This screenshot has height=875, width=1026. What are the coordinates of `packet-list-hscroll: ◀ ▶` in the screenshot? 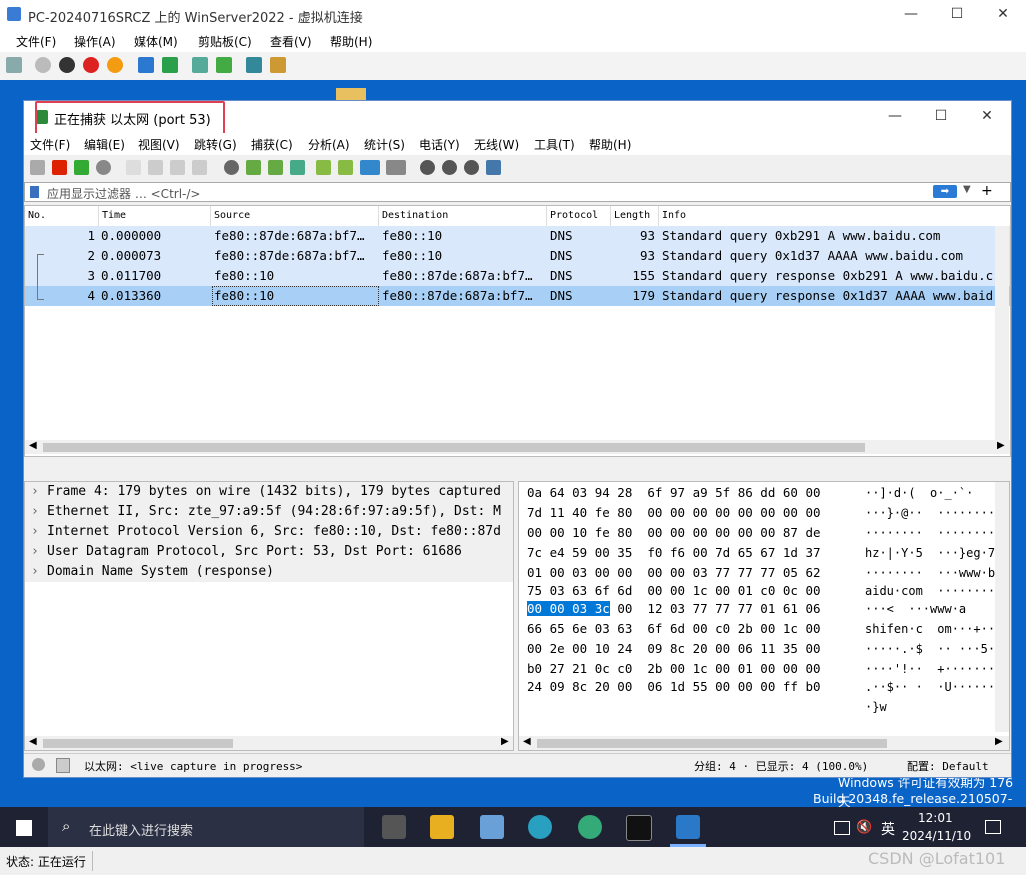 It's located at (517, 447).